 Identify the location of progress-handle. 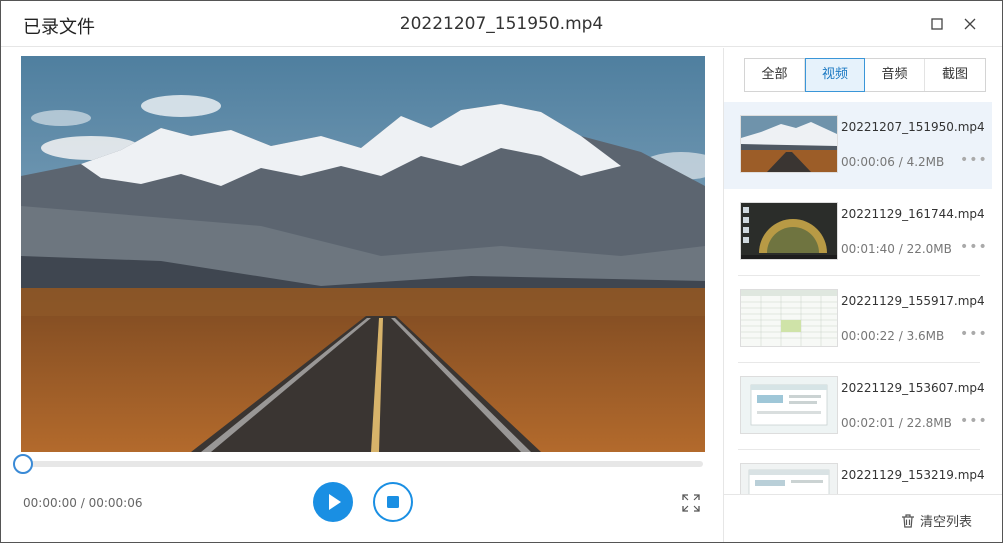
(23, 464).